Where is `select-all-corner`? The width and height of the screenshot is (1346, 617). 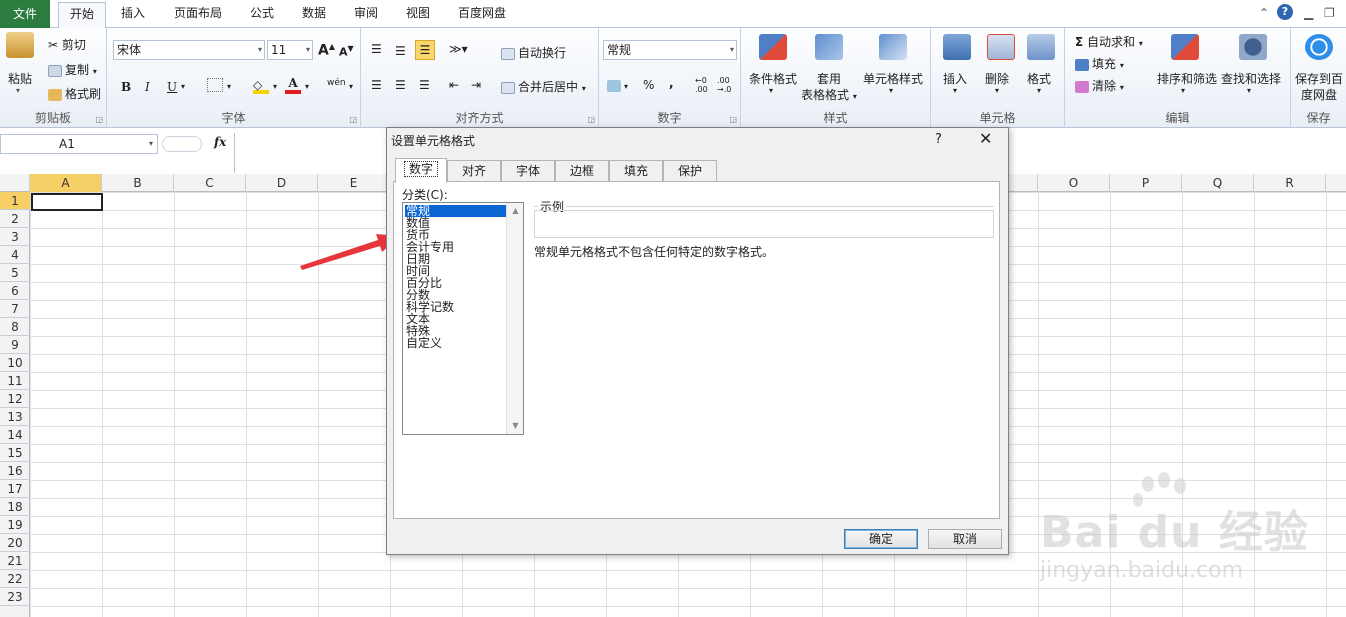
select-all-corner is located at coordinates (15, 183).